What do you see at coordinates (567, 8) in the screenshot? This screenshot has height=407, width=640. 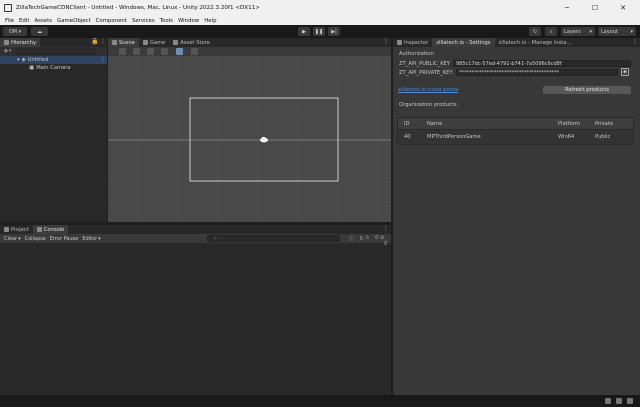 I see `minimize-button: ─` at bounding box center [567, 8].